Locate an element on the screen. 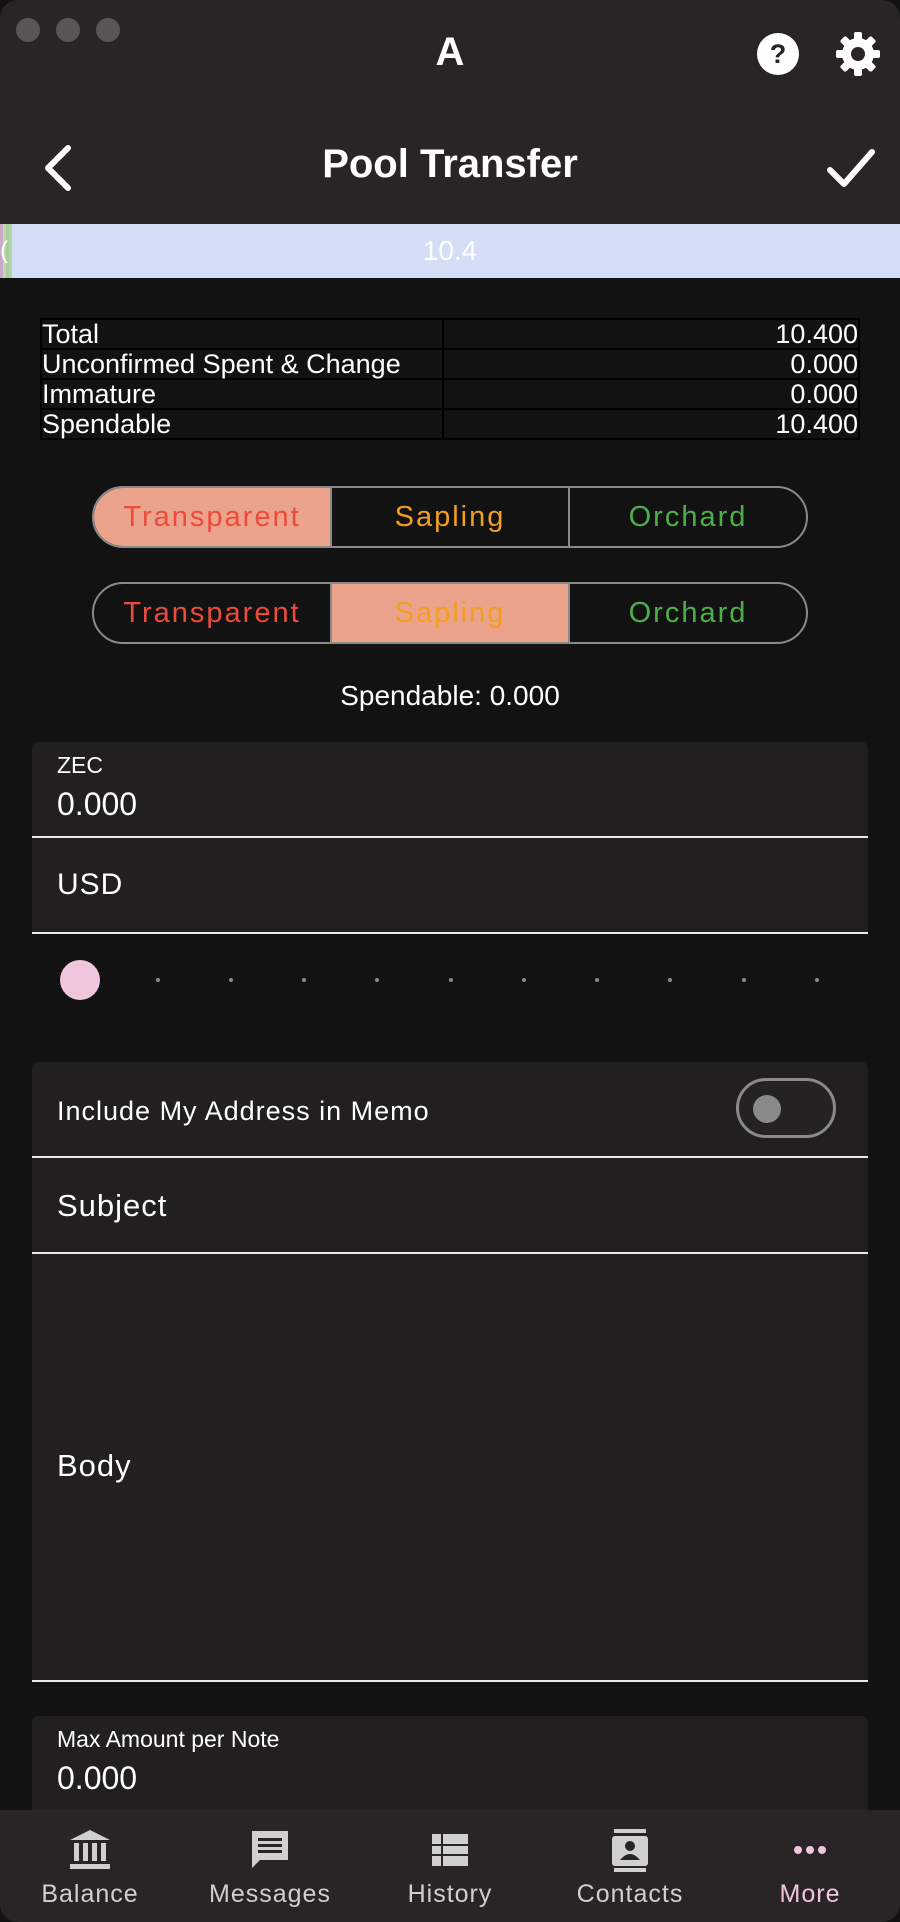  nav-contacts-label: Contacts is located at coordinates (630, 1894).